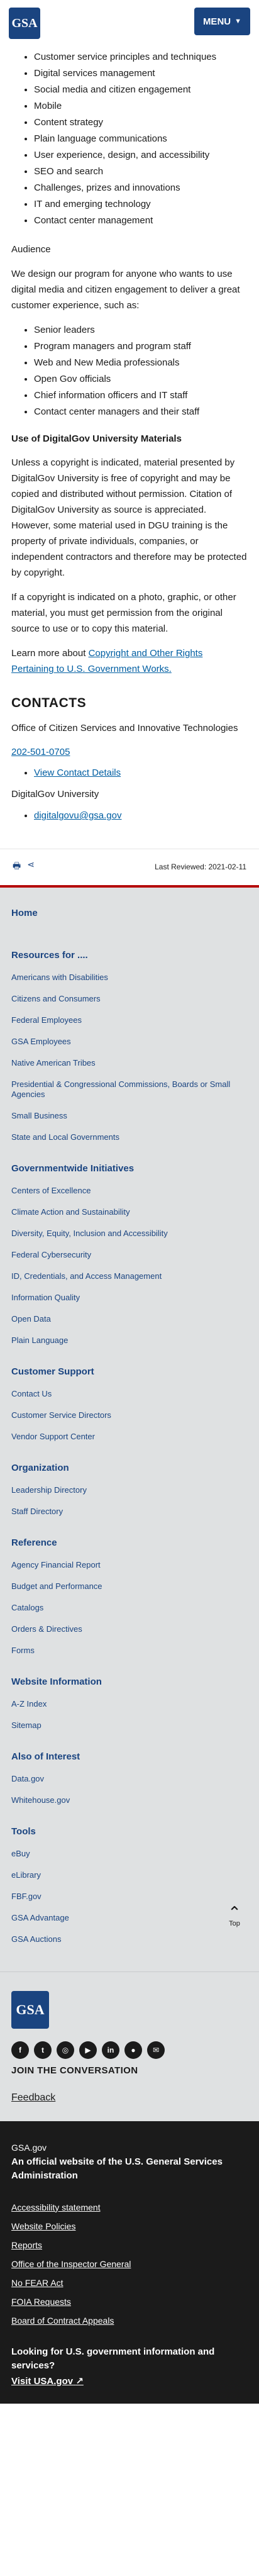 Image resolution: width=259 pixels, height=2576 pixels. What do you see at coordinates (43, 2050) in the screenshot?
I see `twitter-icon: t` at bounding box center [43, 2050].